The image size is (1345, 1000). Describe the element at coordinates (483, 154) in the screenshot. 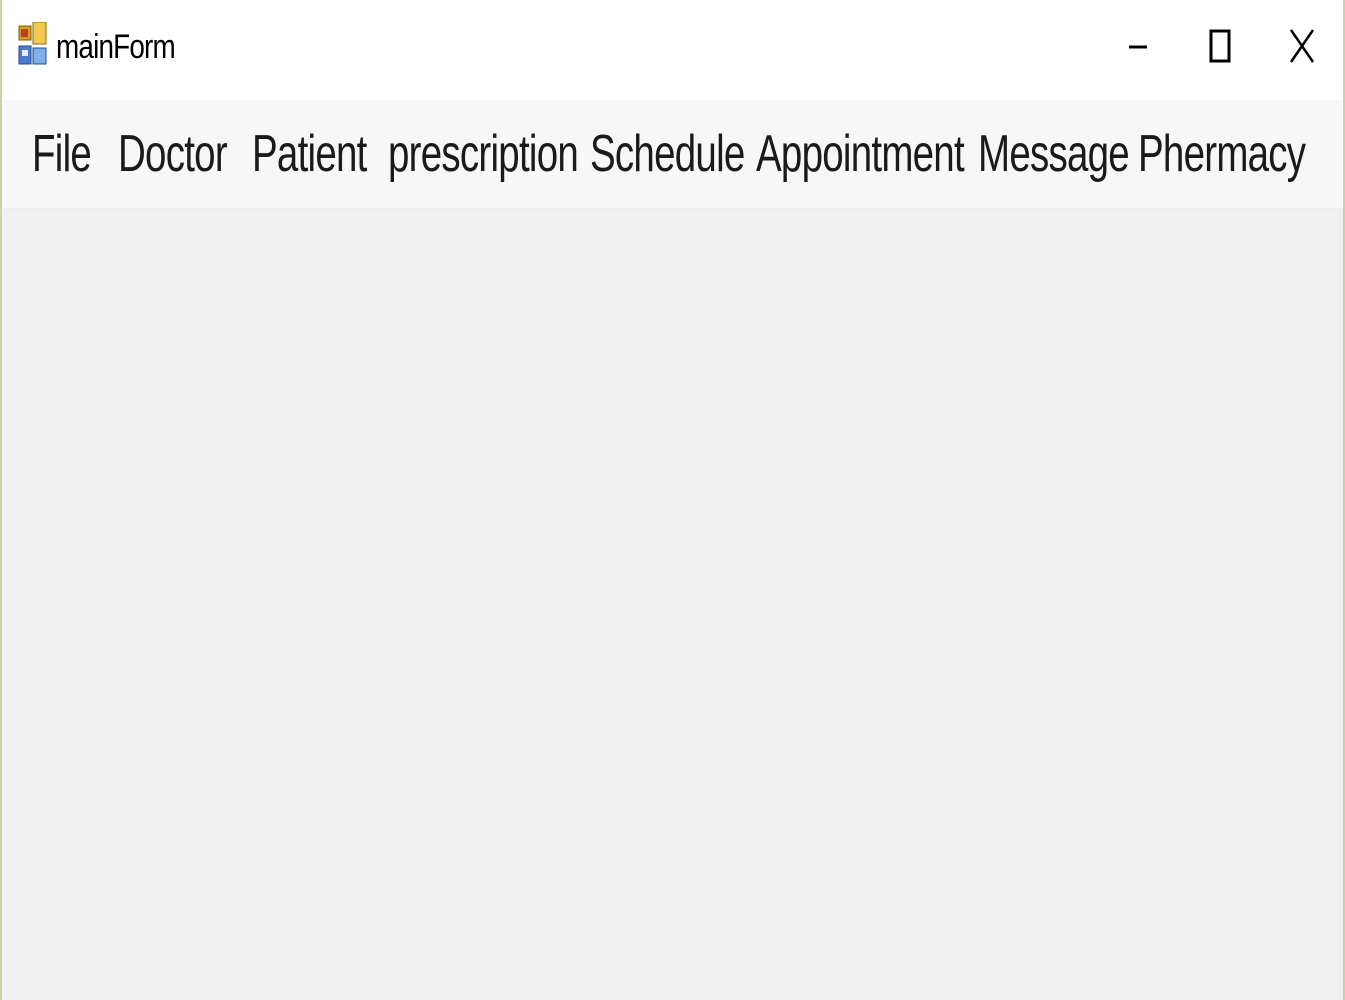

I see `menu-item-prescription: prescription` at that location.